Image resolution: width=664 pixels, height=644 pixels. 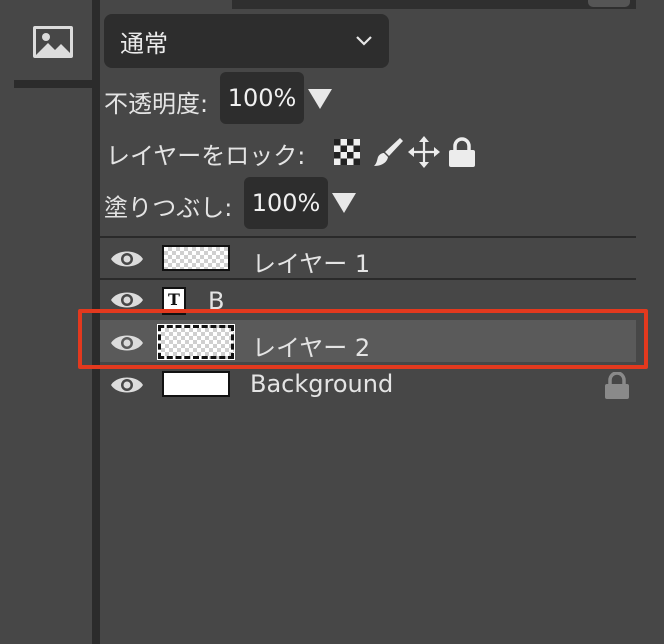 What do you see at coordinates (363, 339) in the screenshot?
I see `selection-highlight` at bounding box center [363, 339].